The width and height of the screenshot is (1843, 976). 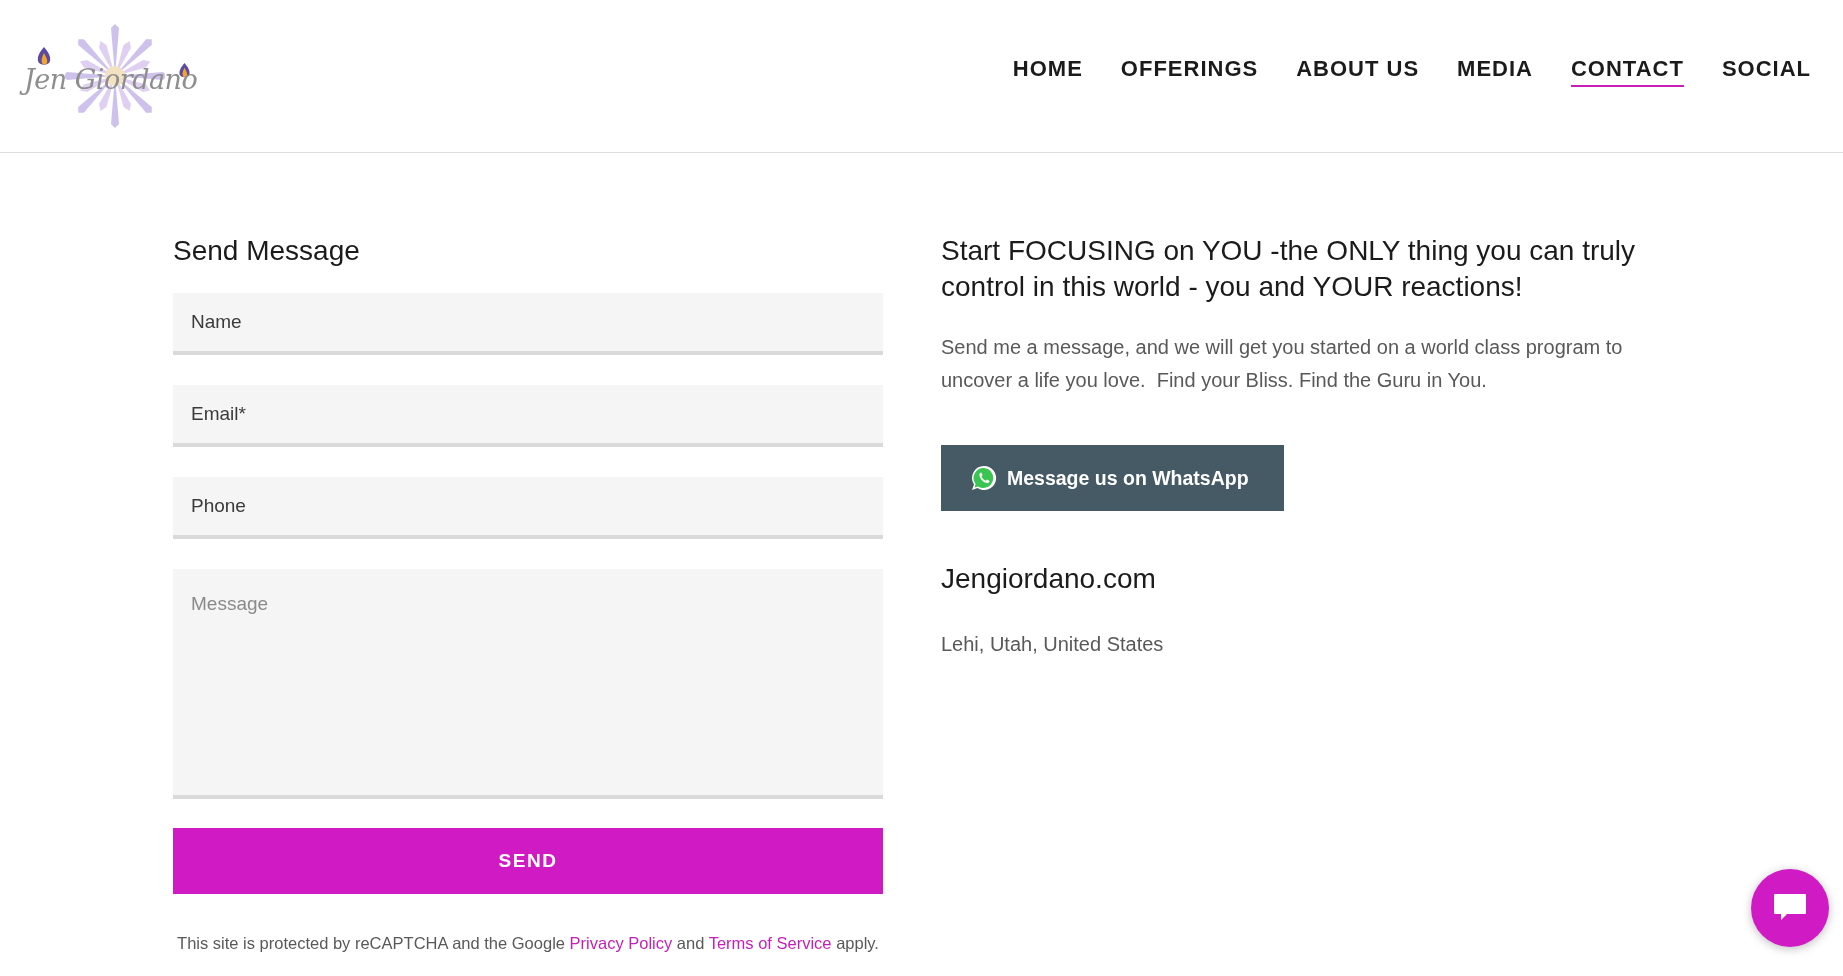 What do you see at coordinates (1282, 364) in the screenshot?
I see `info-paragraph: Send me a message, and we will get you started on a world class program to uncover a life you love. Find your Bliss. Find the Guru in You.` at bounding box center [1282, 364].